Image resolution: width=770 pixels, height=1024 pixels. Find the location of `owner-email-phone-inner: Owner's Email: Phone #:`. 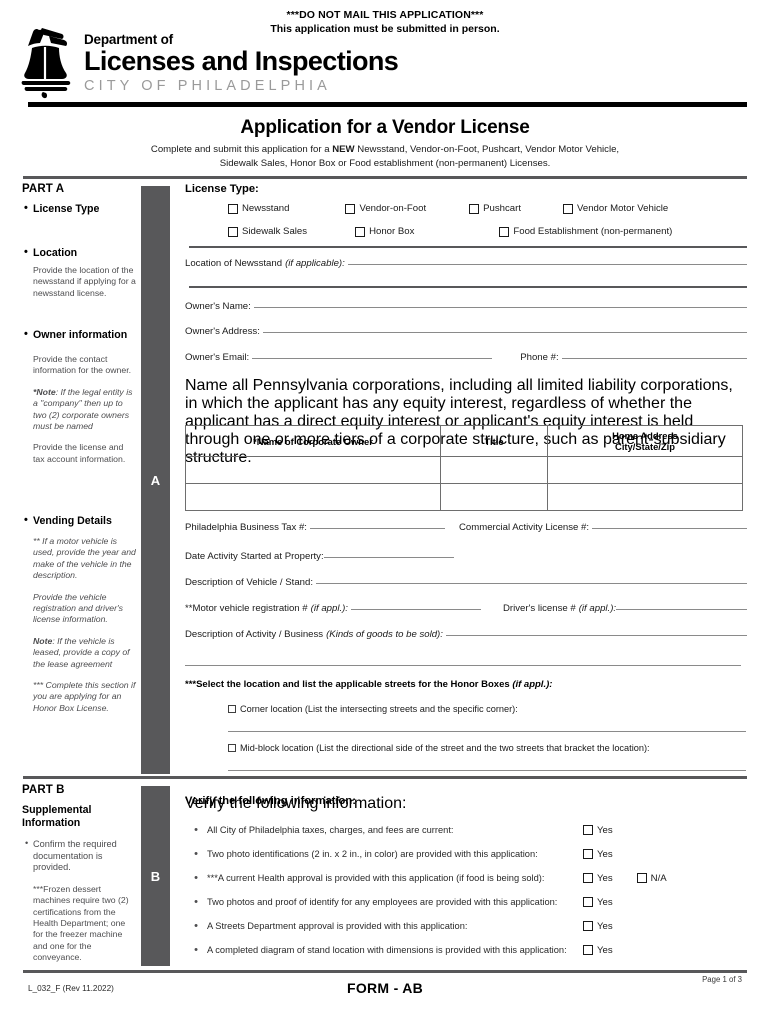

owner-email-phone-inner: Owner's Email: Phone #: is located at coordinates (466, 357).